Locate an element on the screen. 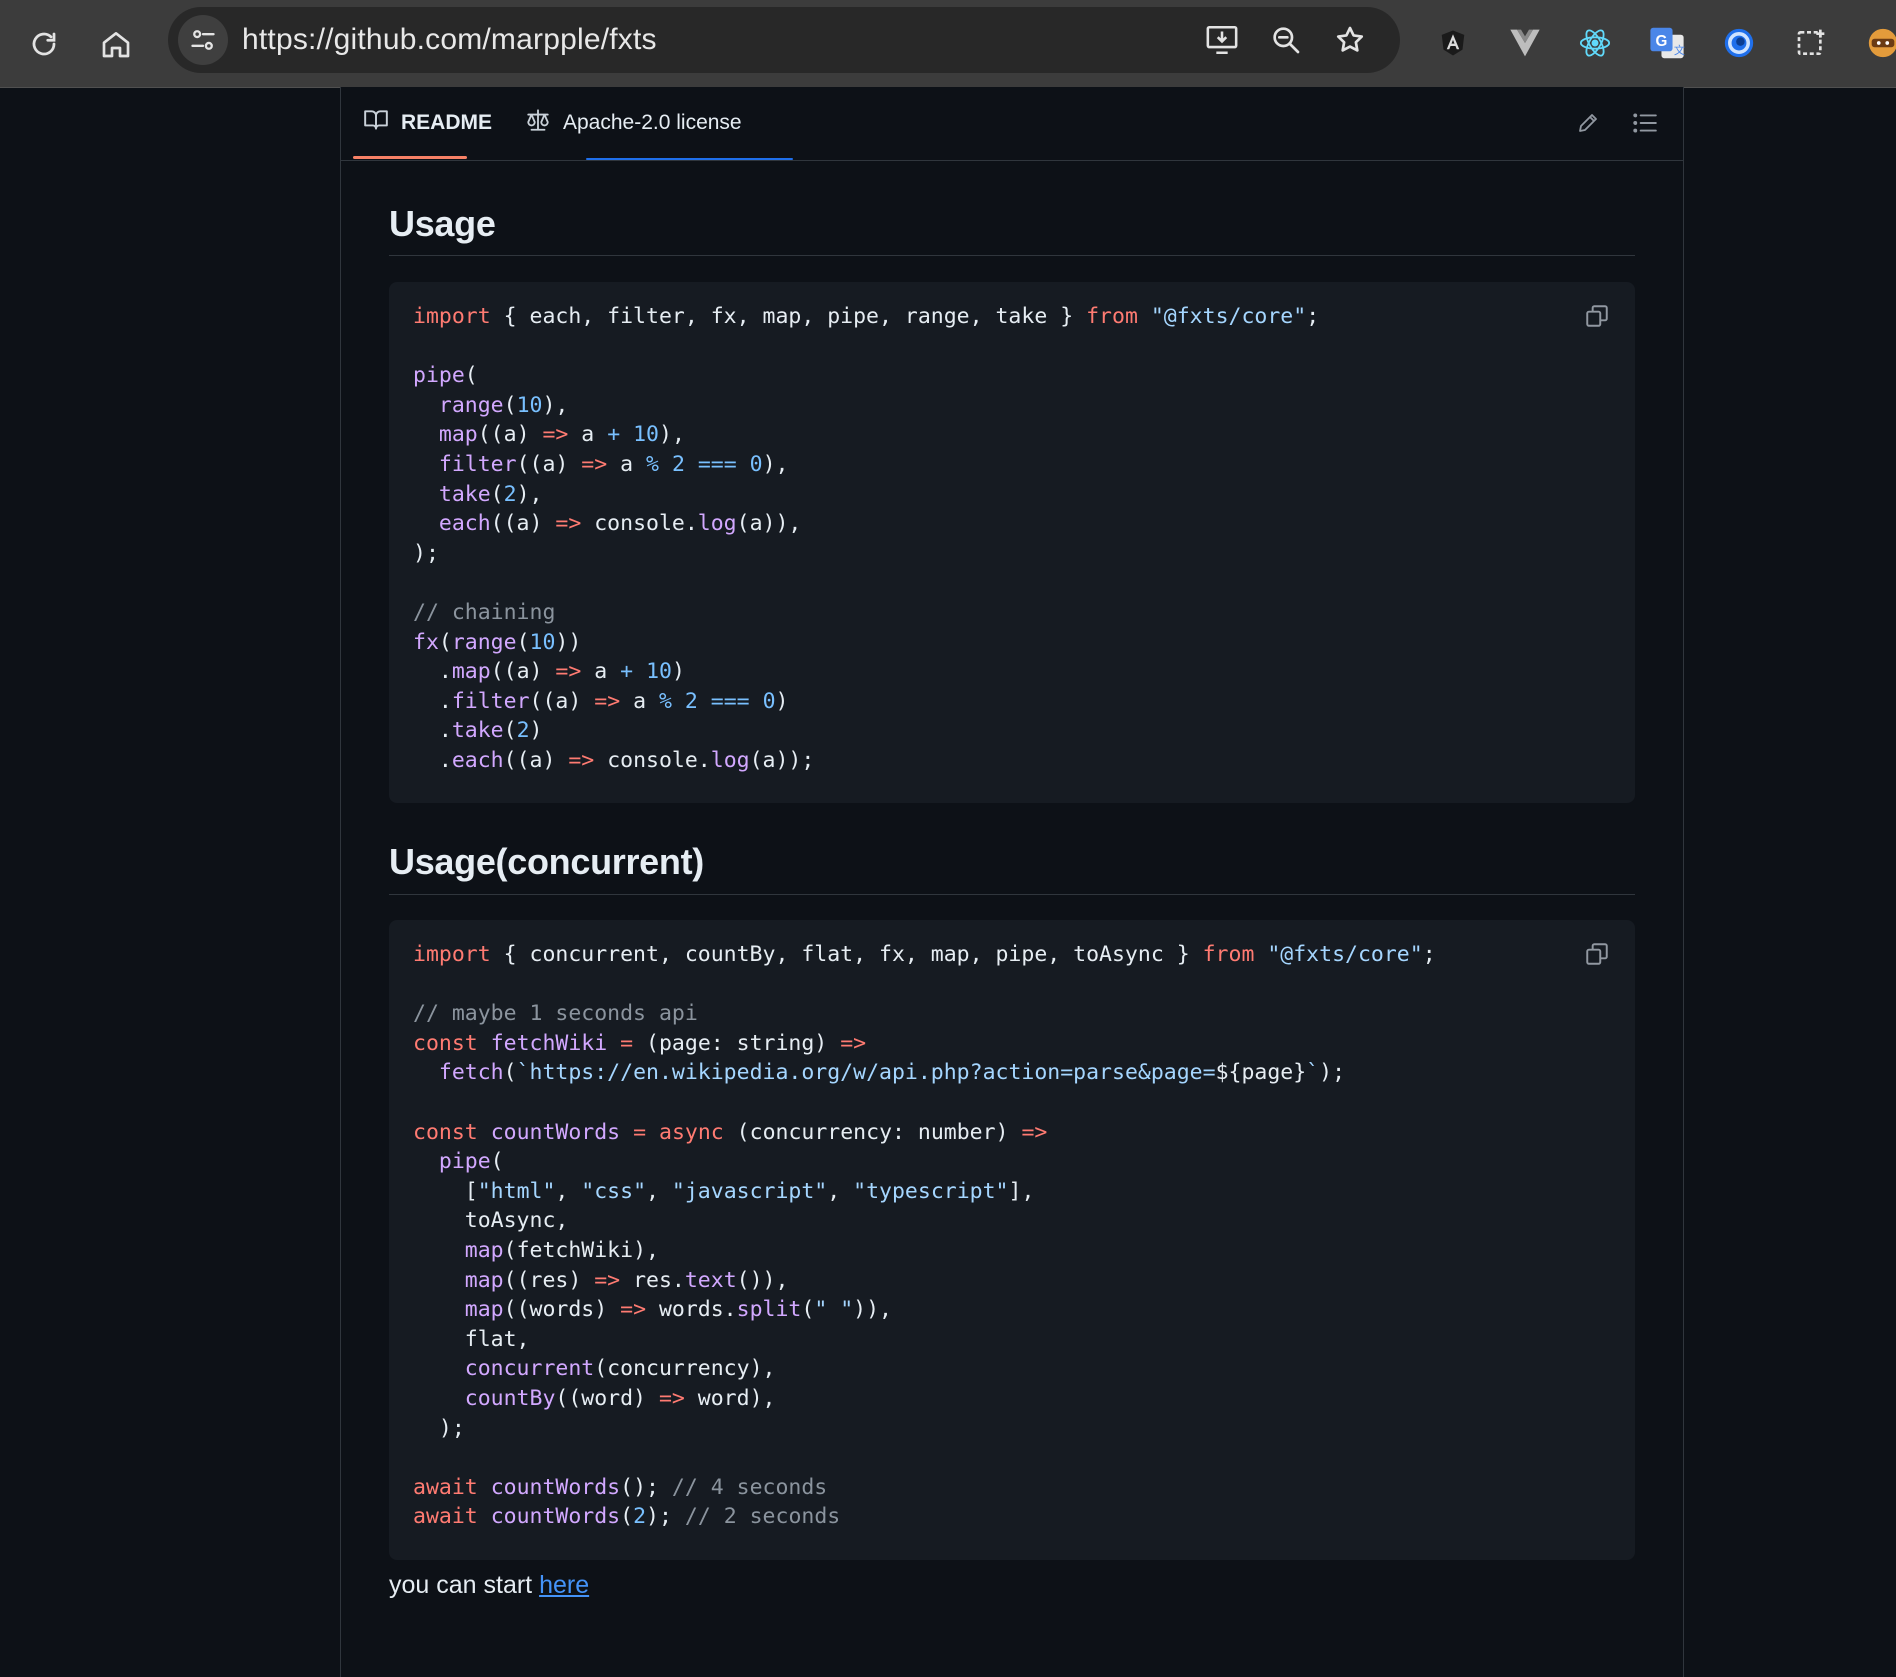  google-translate-icon: G文 is located at coordinates (1667, 43).